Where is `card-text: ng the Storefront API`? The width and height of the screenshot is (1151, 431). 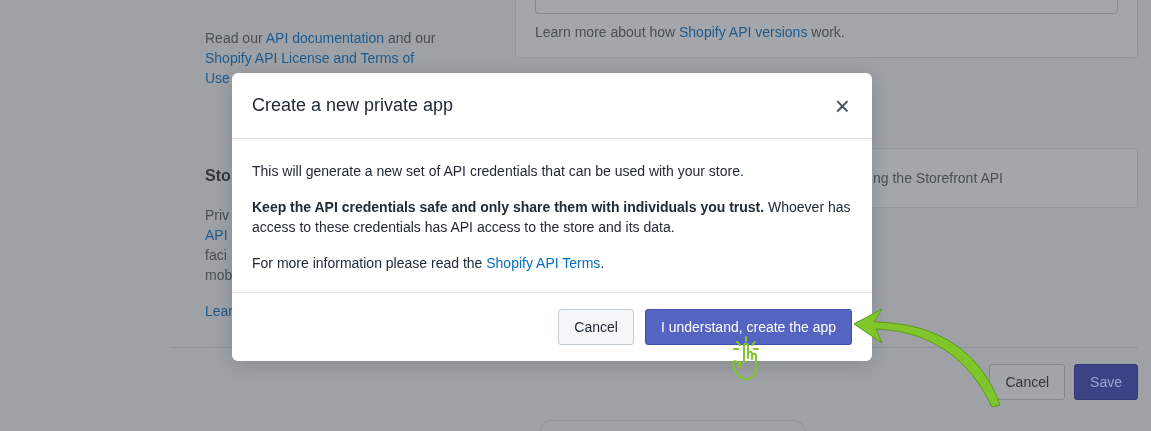 card-text: ng the Storefront API is located at coordinates (938, 178).